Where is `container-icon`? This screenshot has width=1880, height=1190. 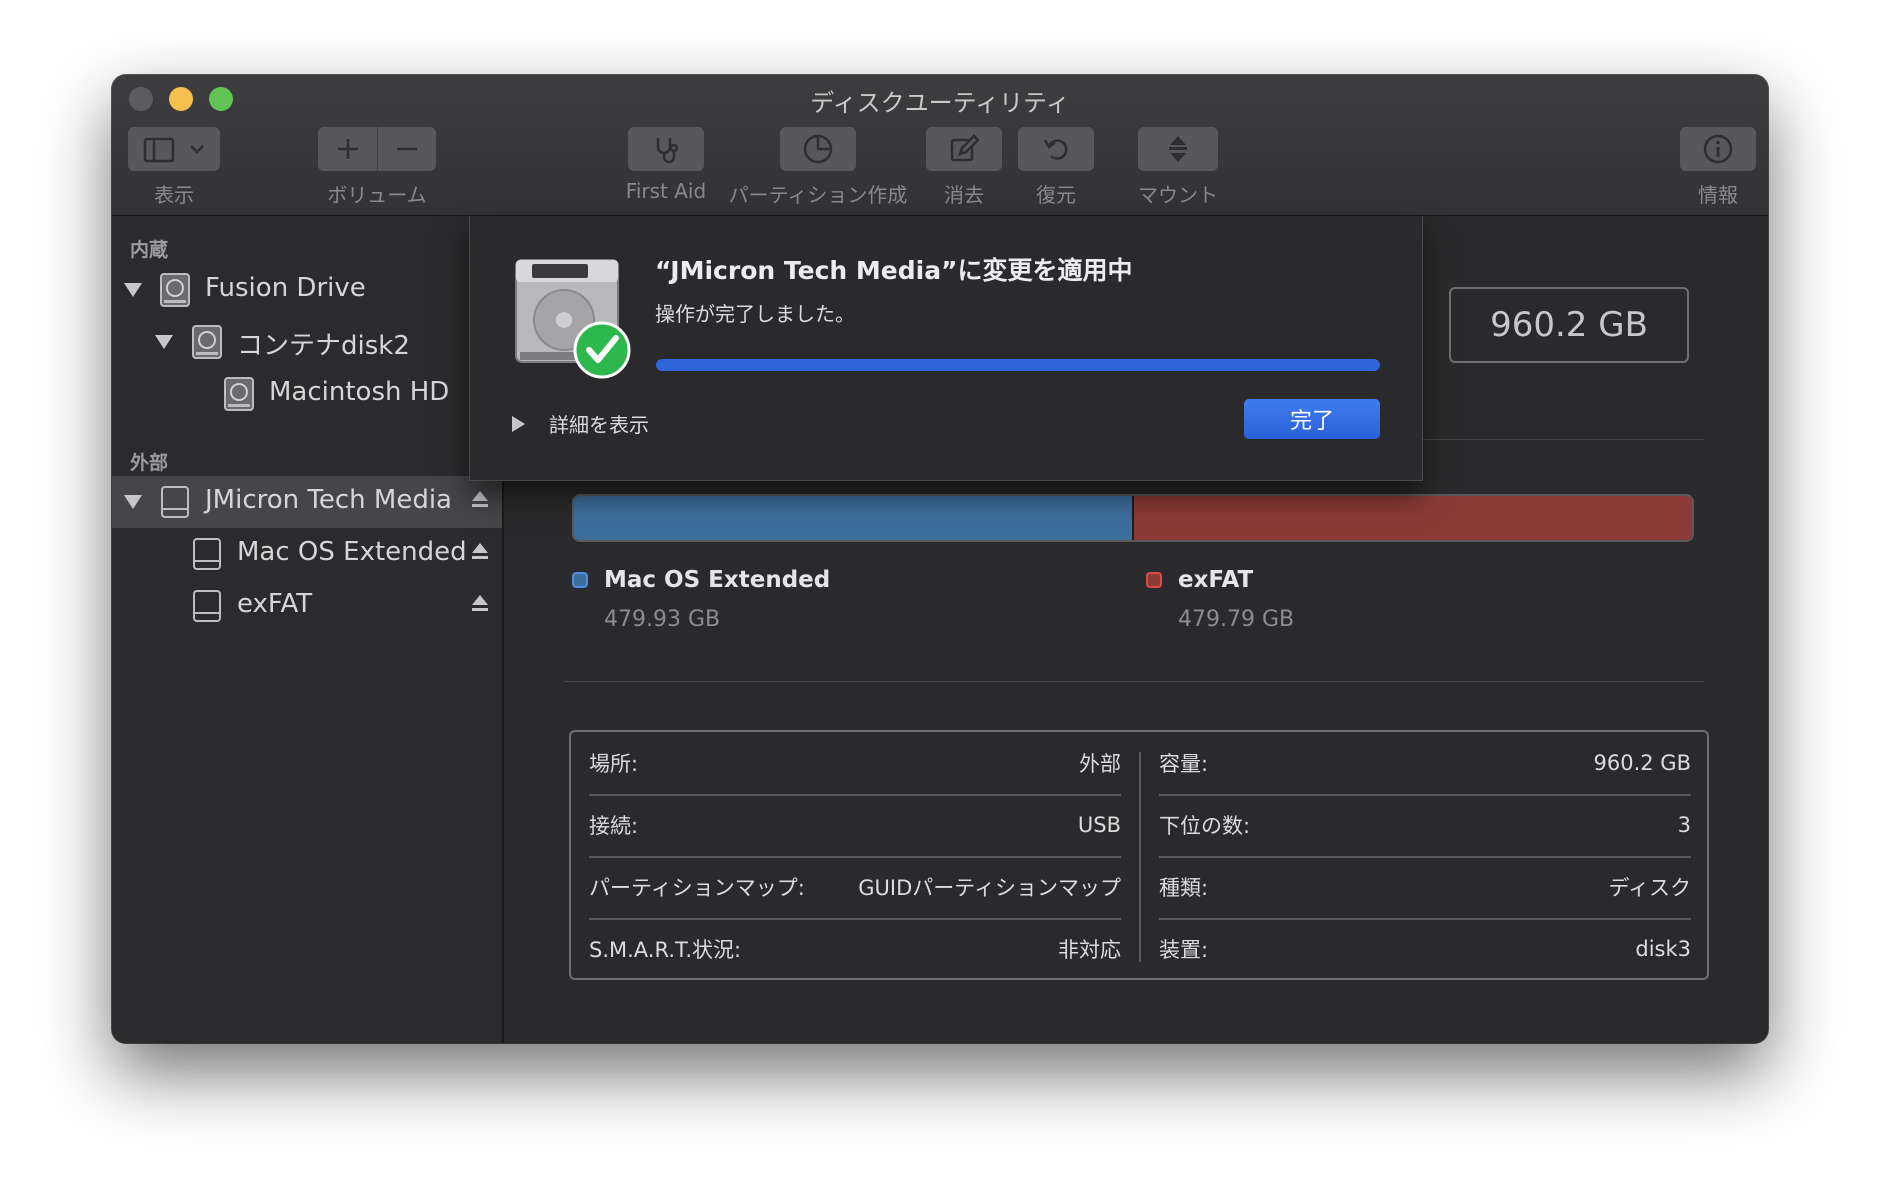
container-icon is located at coordinates (207, 342).